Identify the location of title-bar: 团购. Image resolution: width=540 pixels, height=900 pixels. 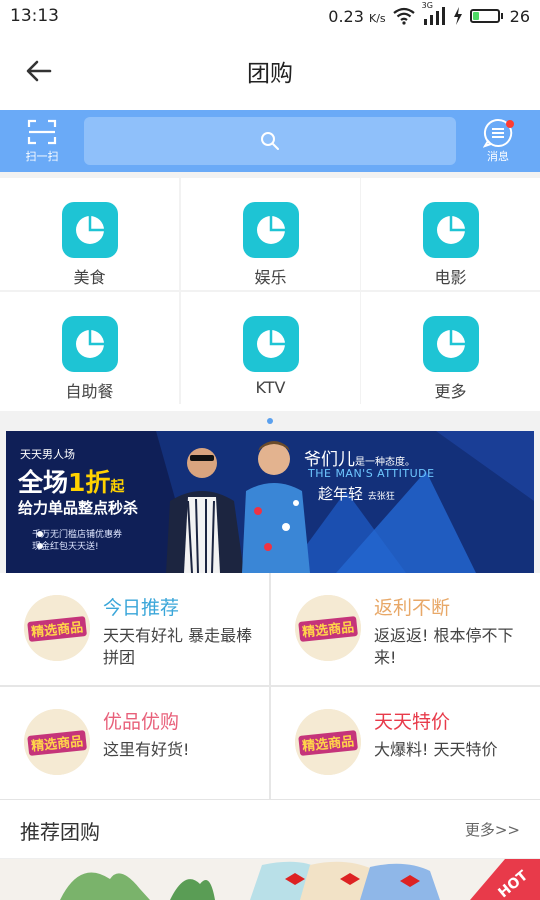
(270, 71).